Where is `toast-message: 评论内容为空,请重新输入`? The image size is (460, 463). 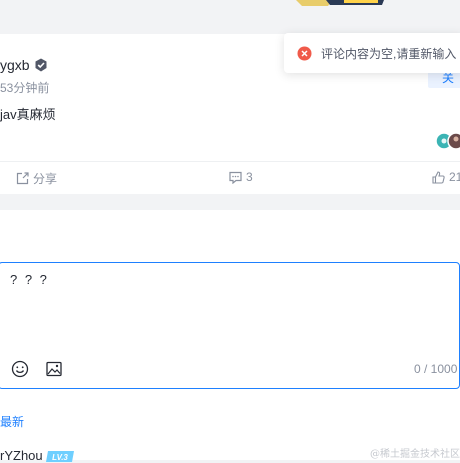 toast-message: 评论内容为空,请重新输入 is located at coordinates (389, 53).